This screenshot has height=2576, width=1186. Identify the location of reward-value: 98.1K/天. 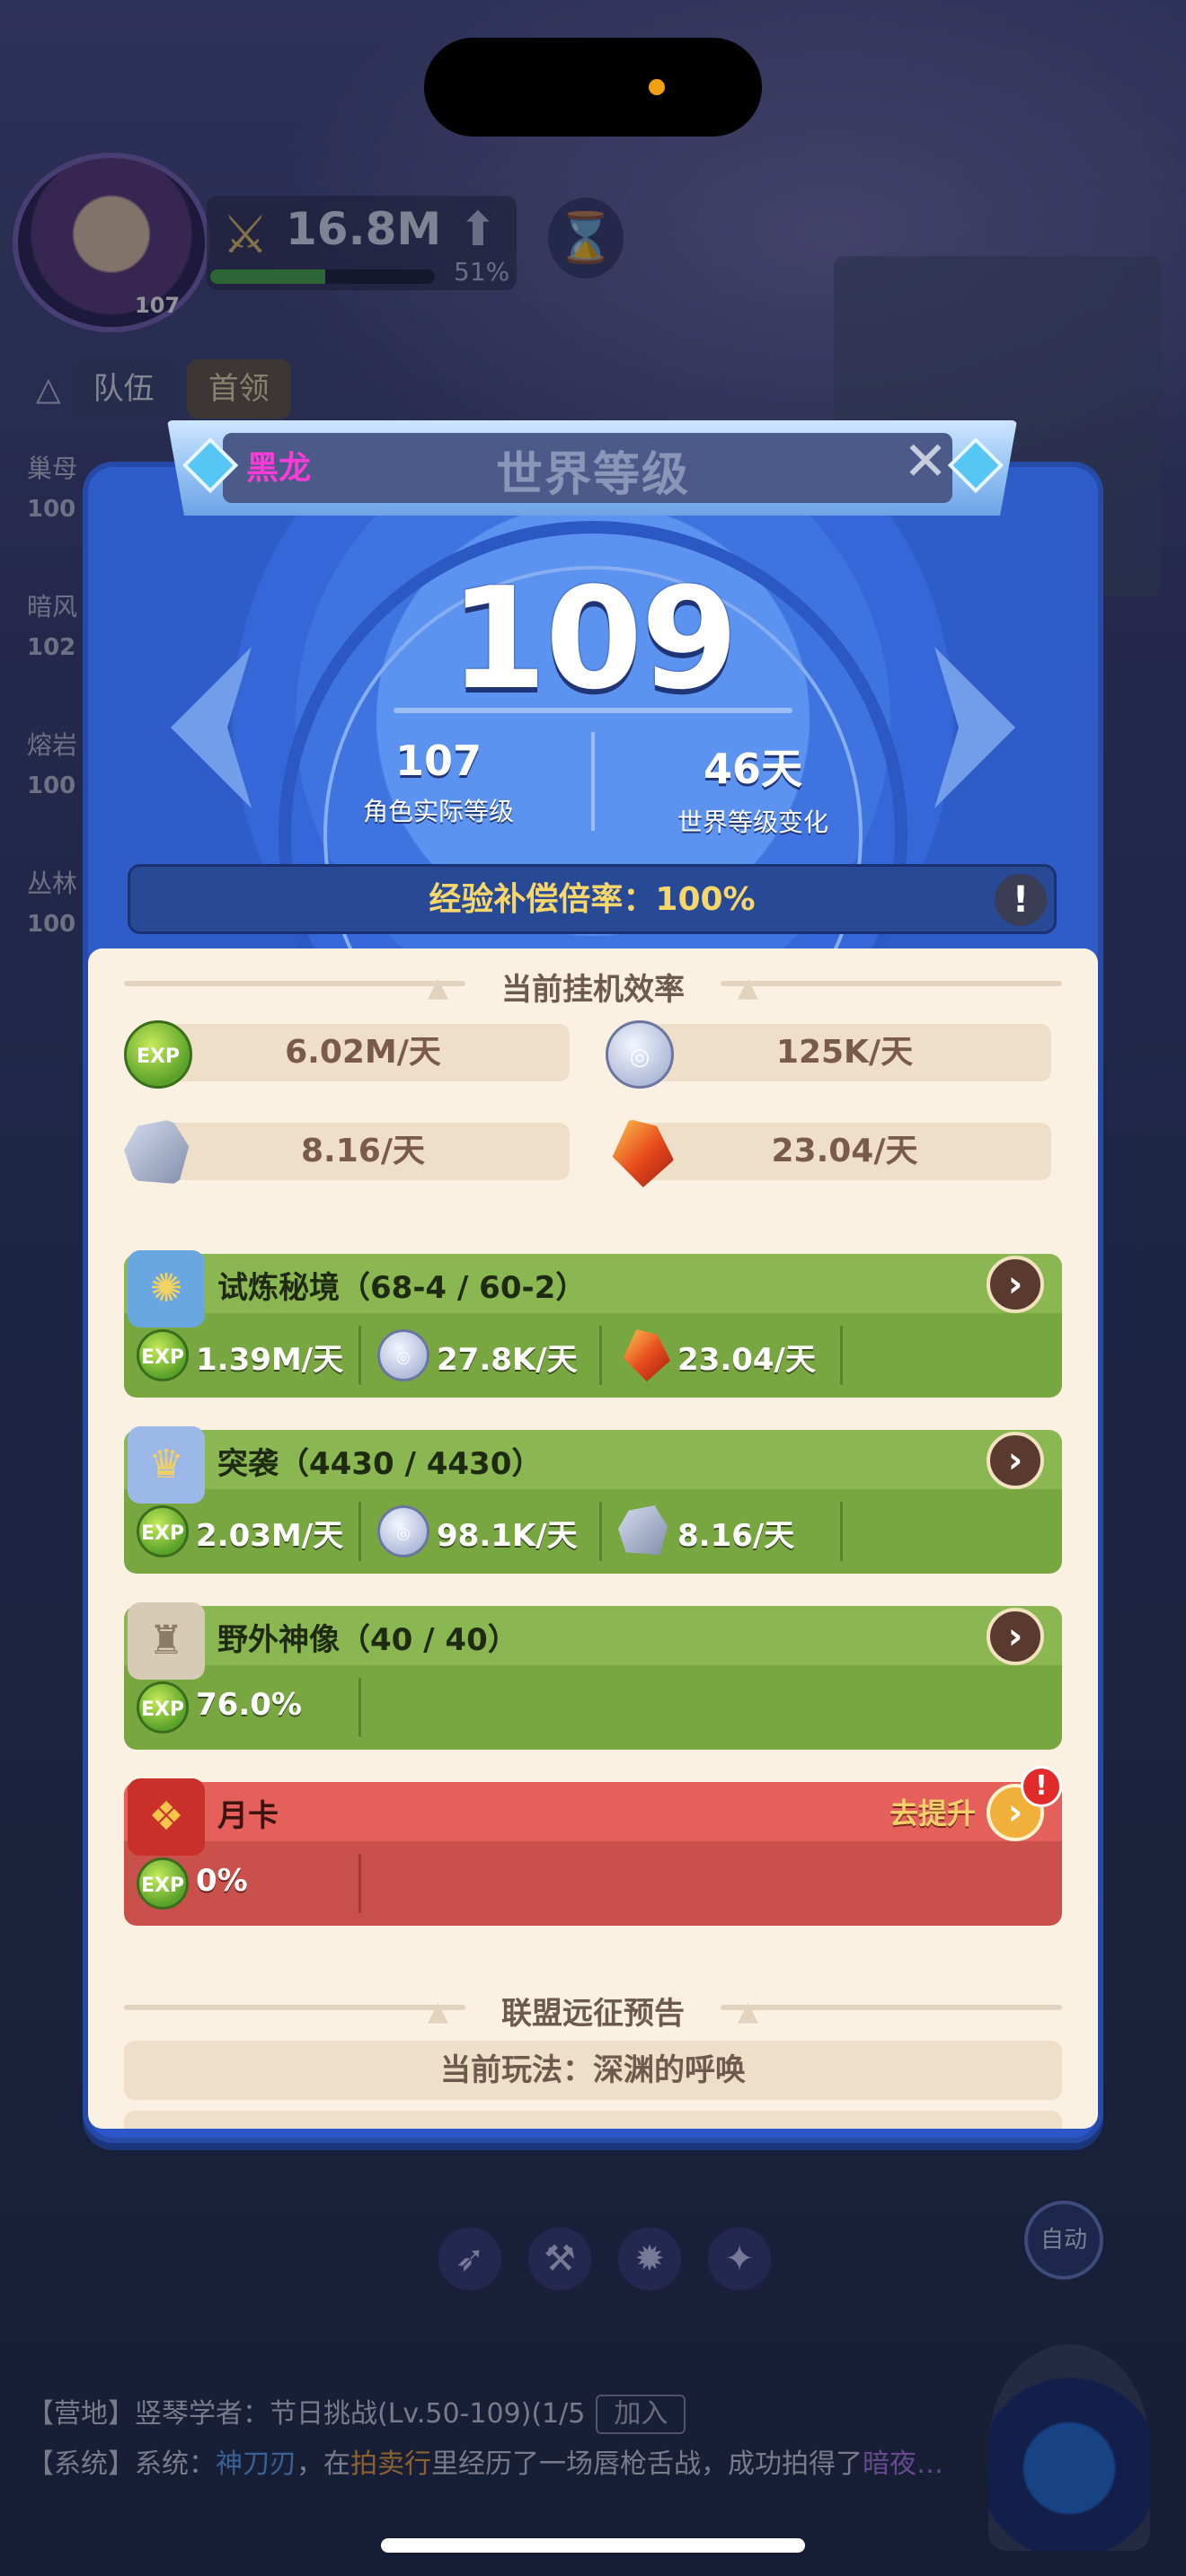
(508, 1536).